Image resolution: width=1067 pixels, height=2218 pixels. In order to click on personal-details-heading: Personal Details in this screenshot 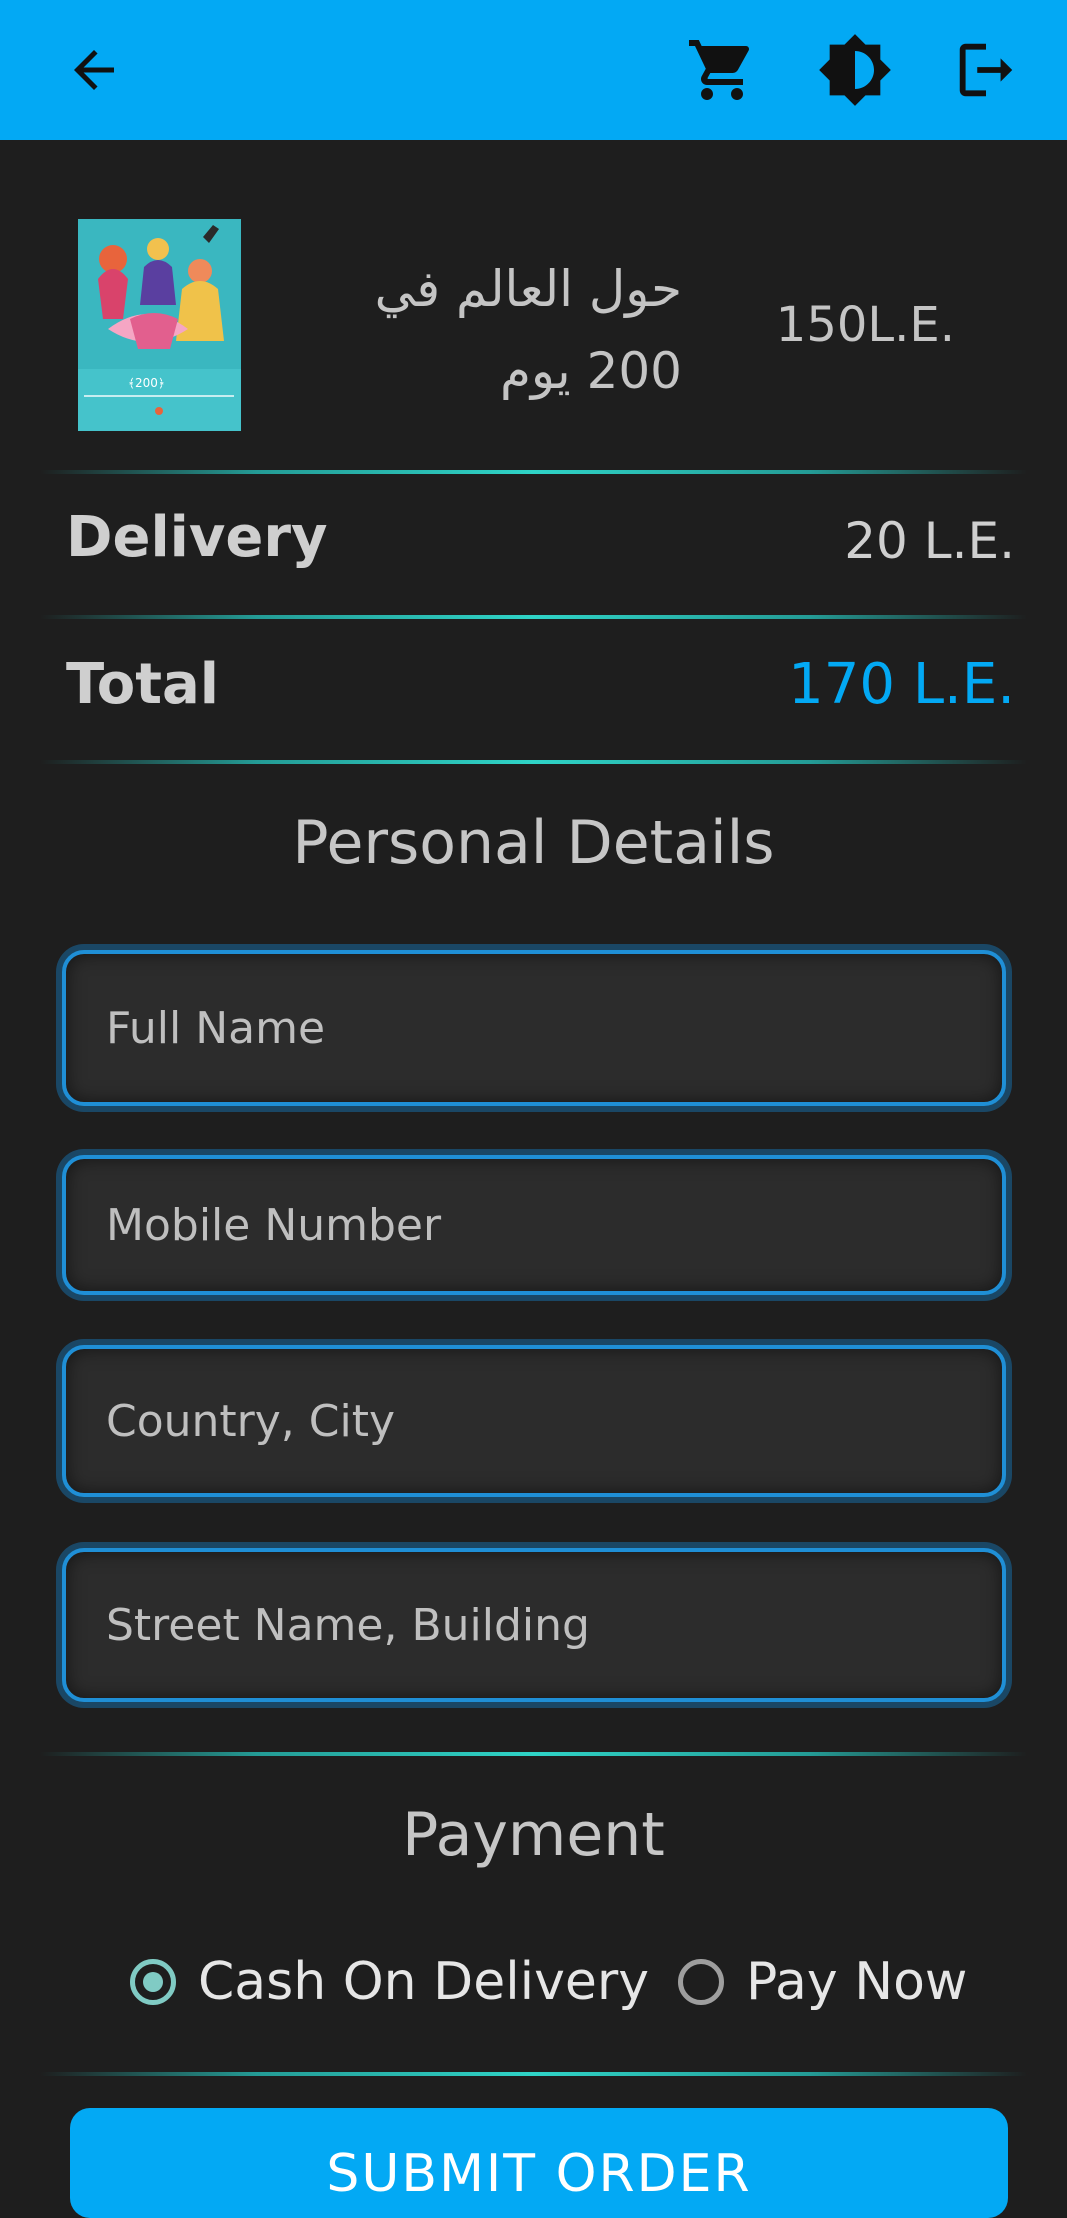, I will do `click(533, 843)`.